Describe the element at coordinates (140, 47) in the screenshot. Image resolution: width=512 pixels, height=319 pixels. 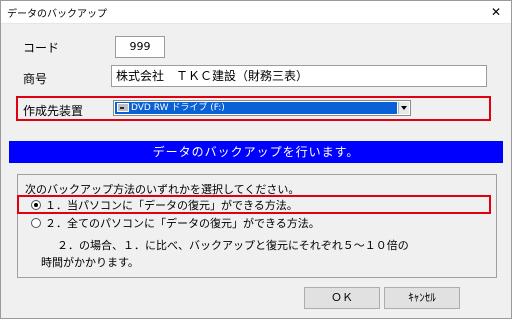
I see `code-field: 999` at that location.